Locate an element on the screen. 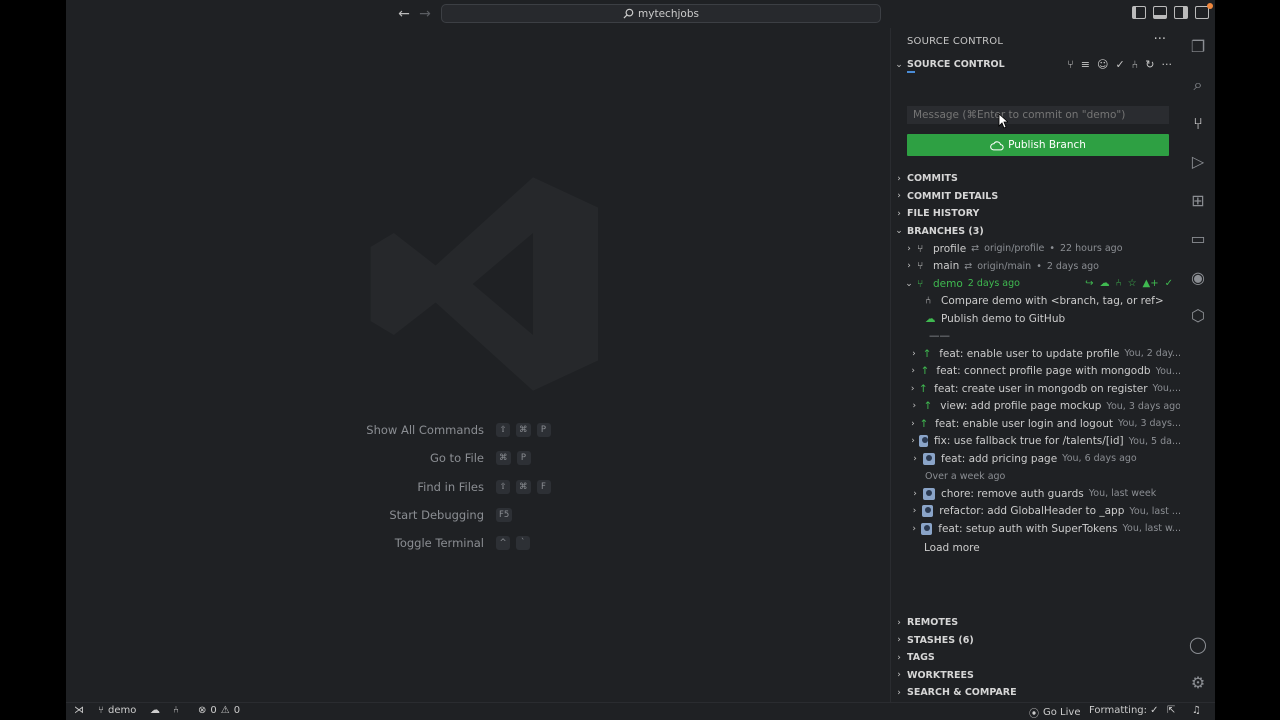 The width and height of the screenshot is (1280, 720). search-icon: ⌕ is located at coordinates (1198, 85).